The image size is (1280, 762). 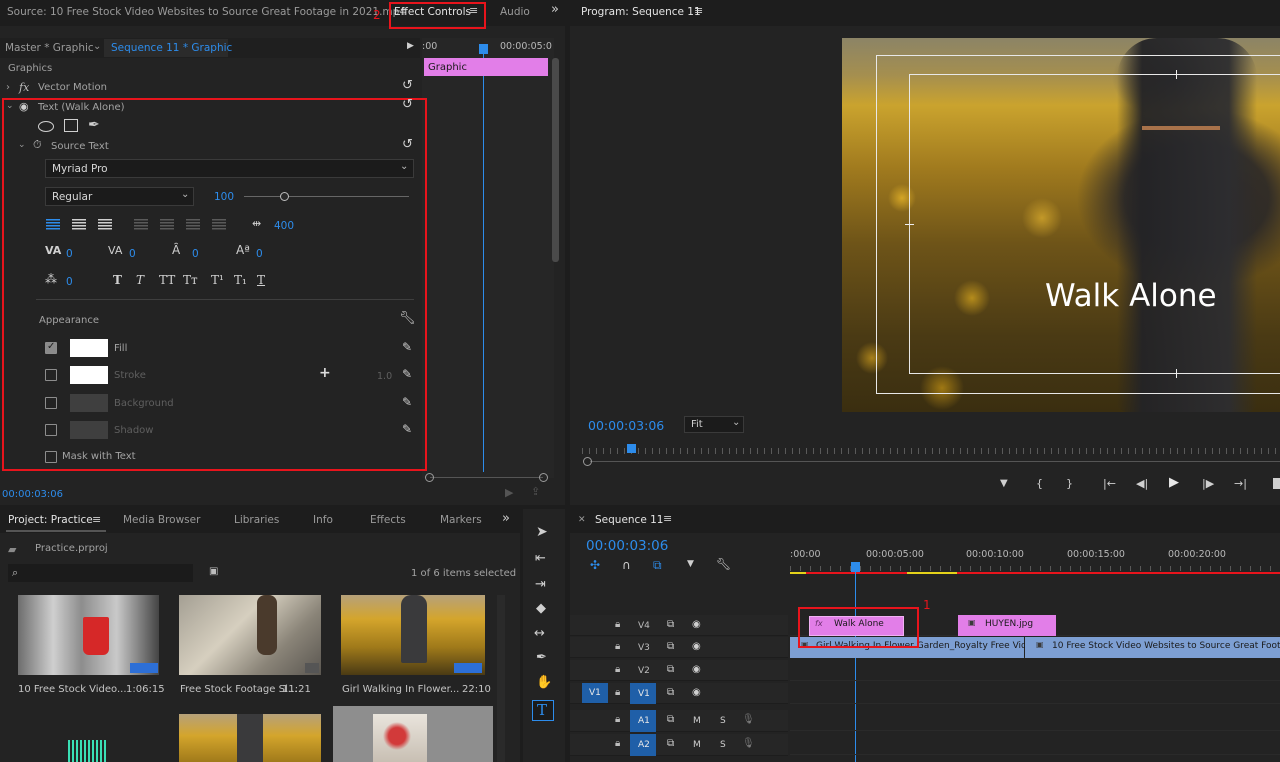 I want to click on wrench-icon: 🔧︎, so click(x=407, y=318).